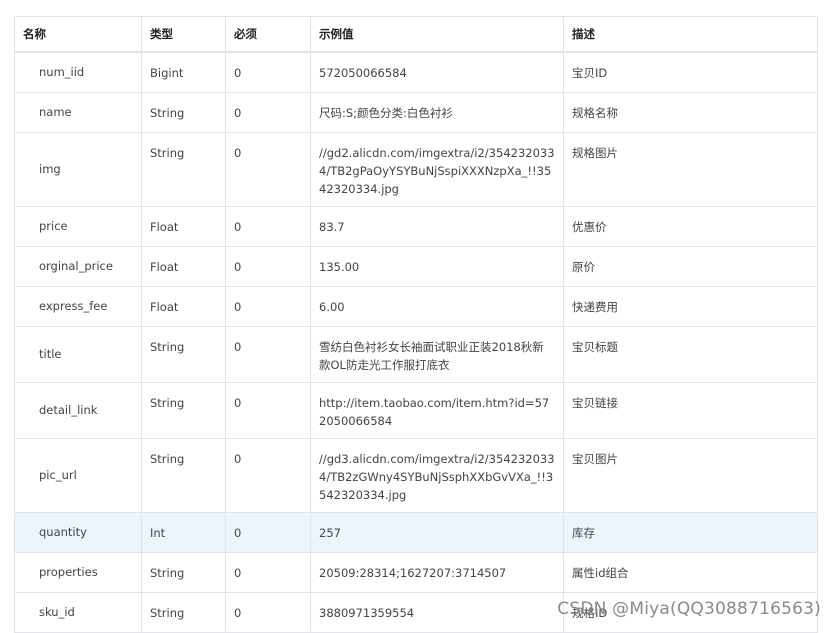 This screenshot has width=835, height=633. Describe the element at coordinates (183, 34) in the screenshot. I see `header-type: 类型` at that location.